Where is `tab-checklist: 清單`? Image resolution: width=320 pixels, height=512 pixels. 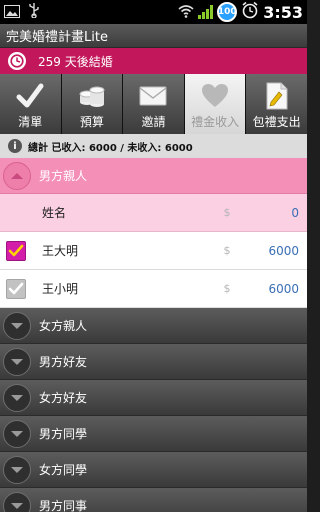 tab-checklist: 清單 is located at coordinates (31, 104).